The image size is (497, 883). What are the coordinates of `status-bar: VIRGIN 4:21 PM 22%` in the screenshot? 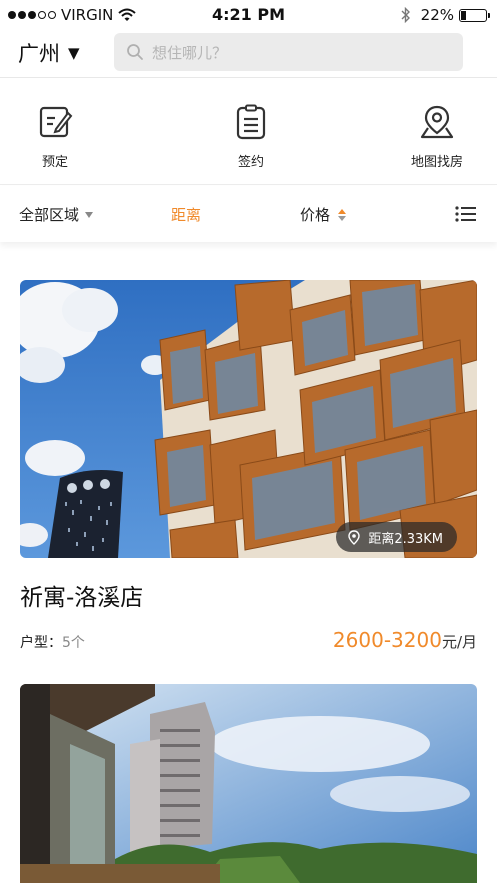 It's located at (248, 15).